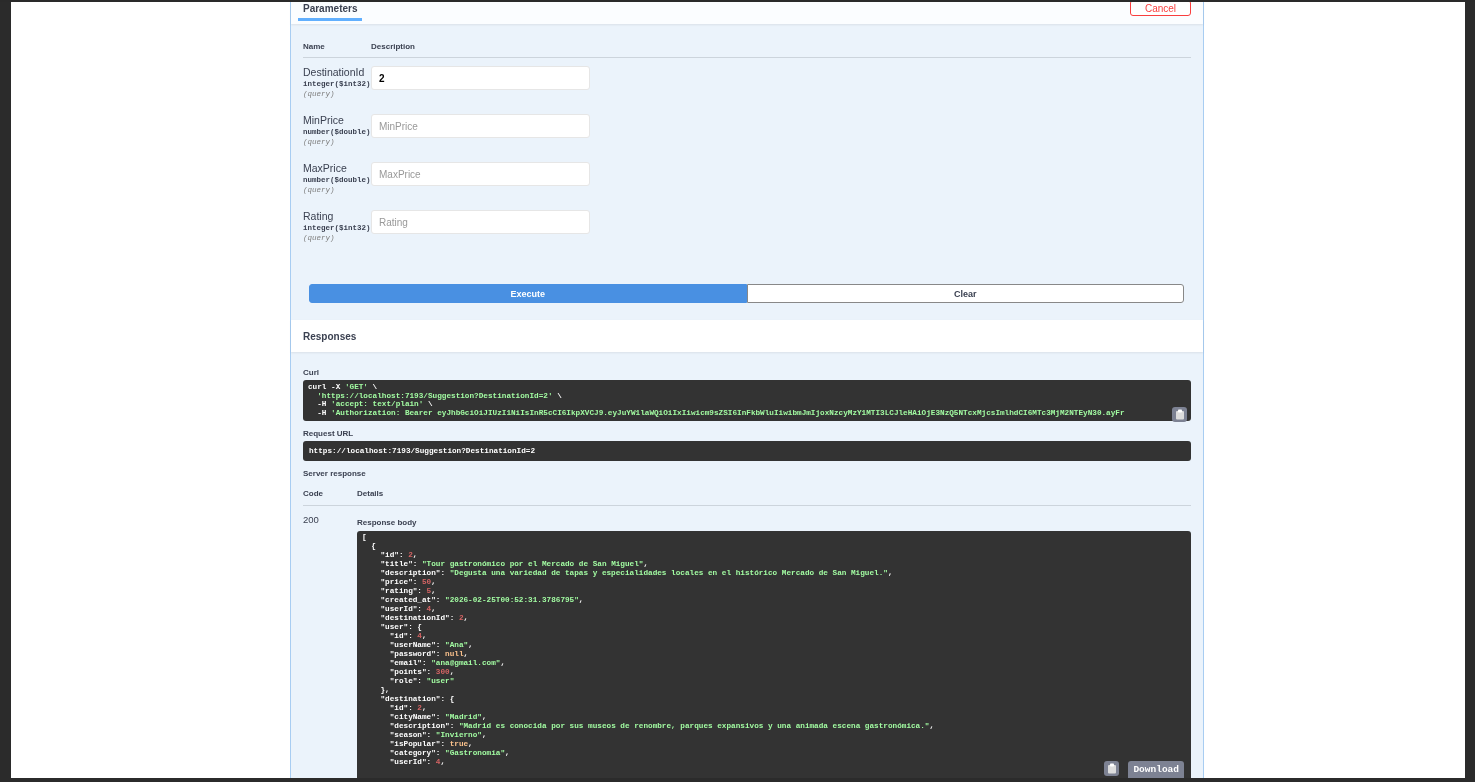 This screenshot has width=1475, height=782. I want to click on parameter-name: Rating, so click(319, 216).